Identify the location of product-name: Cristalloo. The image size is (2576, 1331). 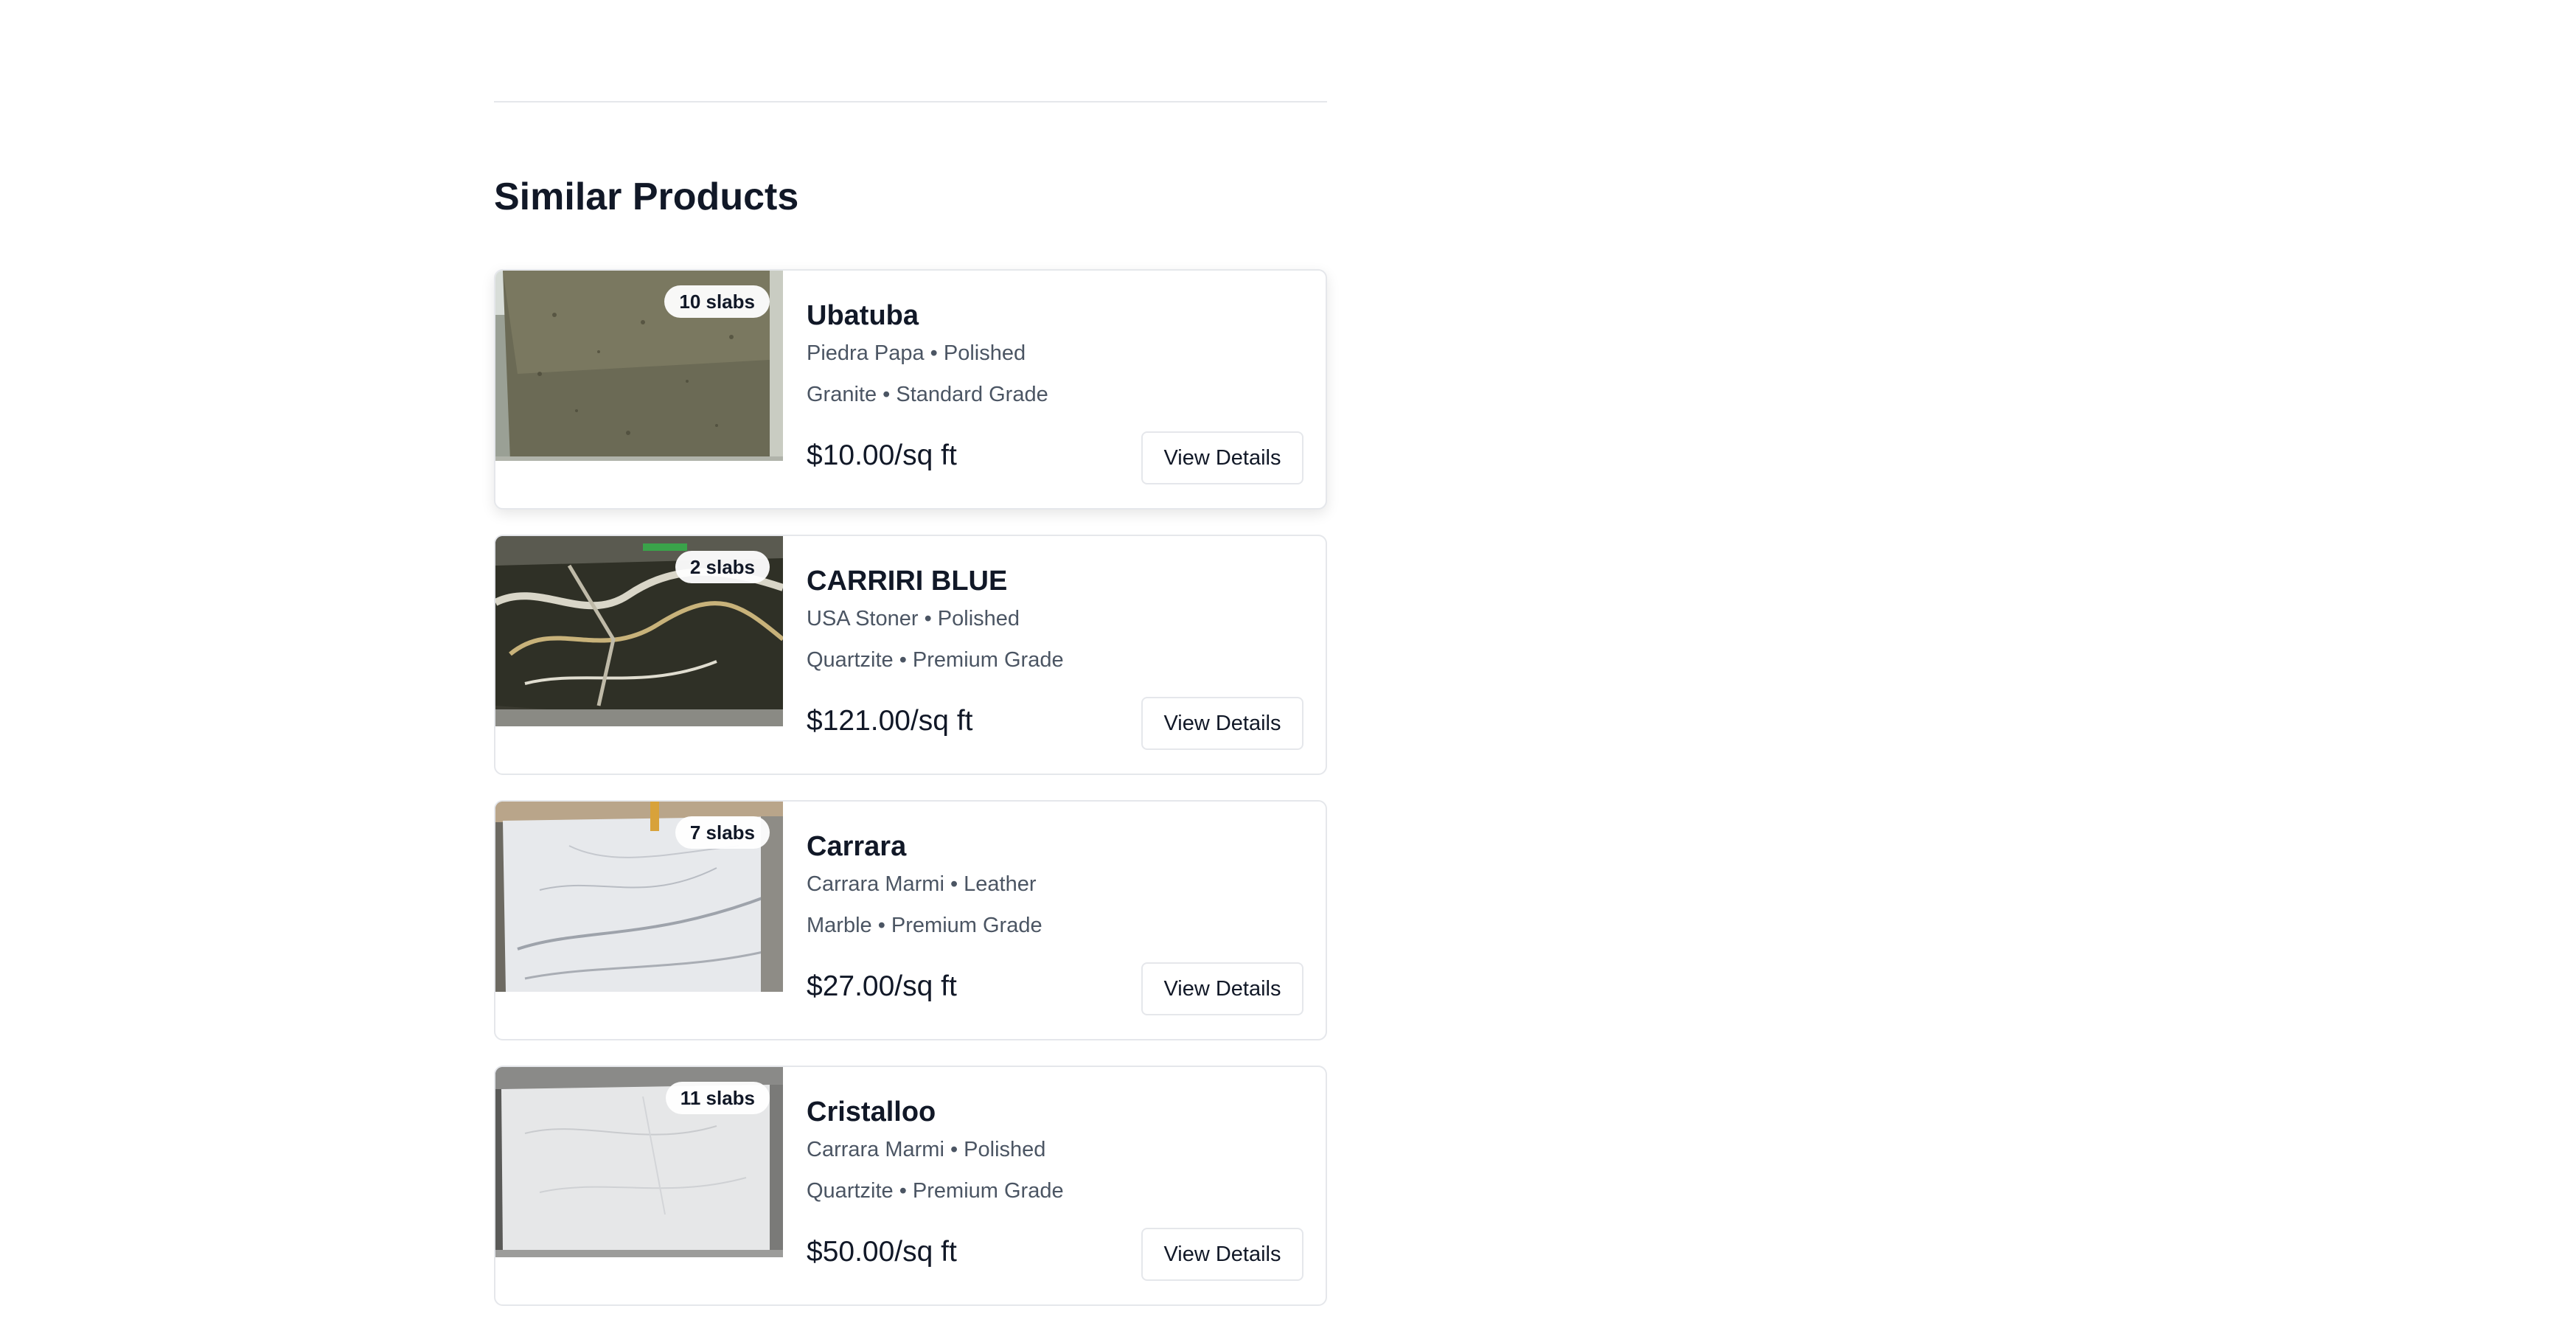
(1055, 1112).